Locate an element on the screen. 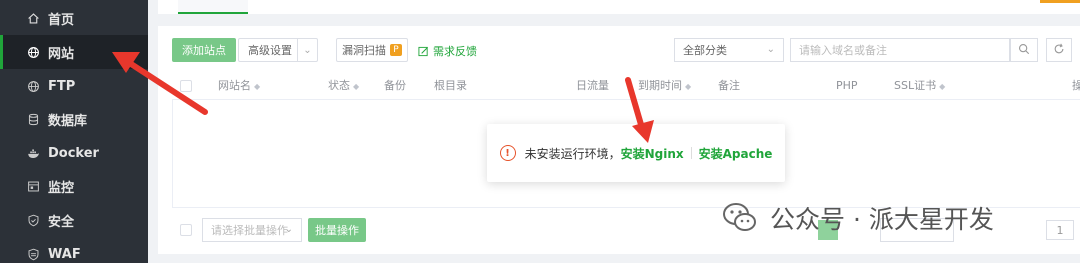  warning-icon: ! is located at coordinates (507, 153).